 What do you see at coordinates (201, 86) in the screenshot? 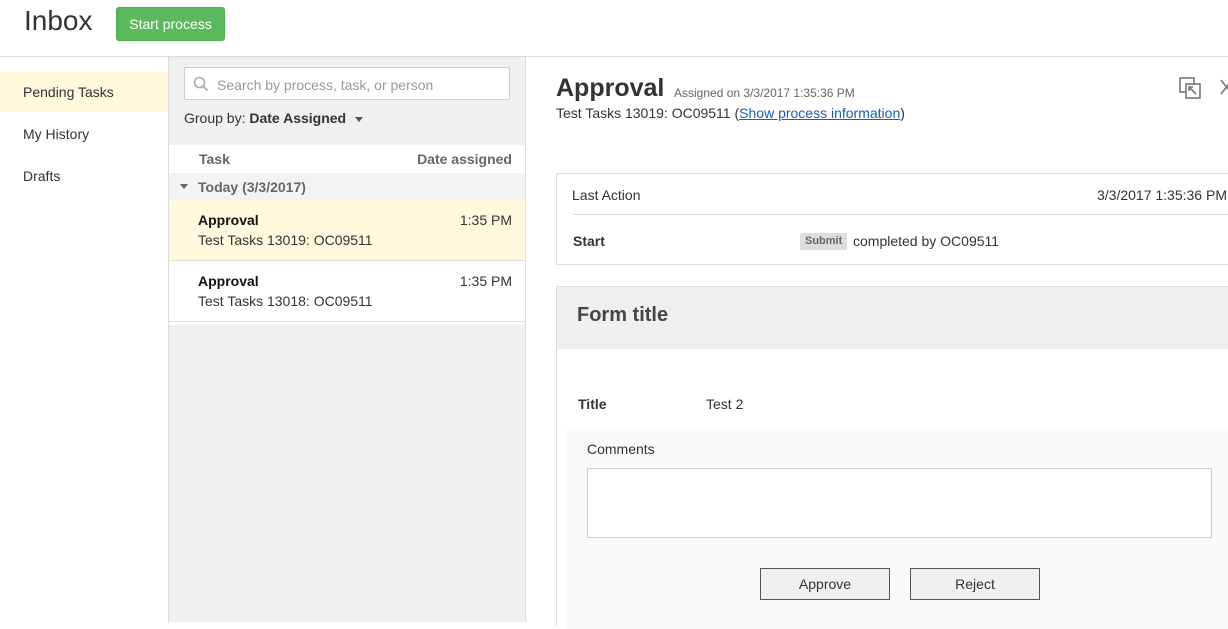
I see `search-icon` at bounding box center [201, 86].